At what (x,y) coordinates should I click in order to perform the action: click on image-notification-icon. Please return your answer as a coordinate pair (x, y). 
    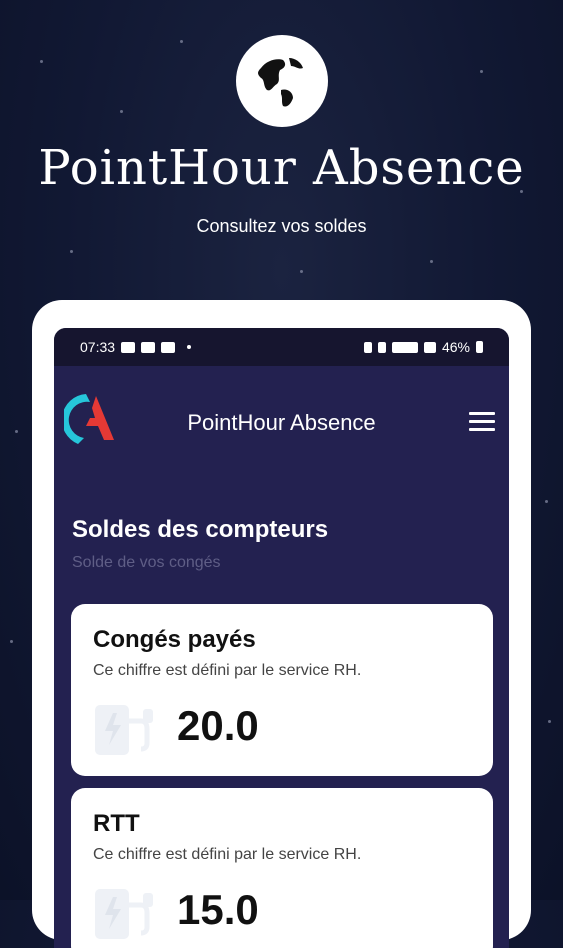
    Looking at the image, I should click on (128, 347).